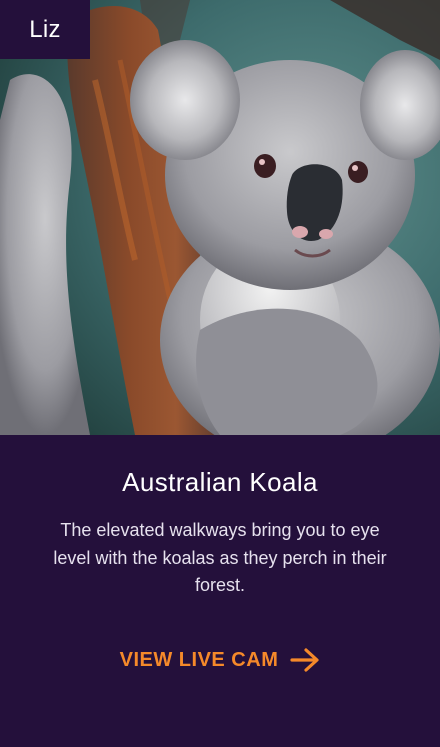 Image resolution: width=440 pixels, height=747 pixels. I want to click on name-badge-label: Liz, so click(45, 29).